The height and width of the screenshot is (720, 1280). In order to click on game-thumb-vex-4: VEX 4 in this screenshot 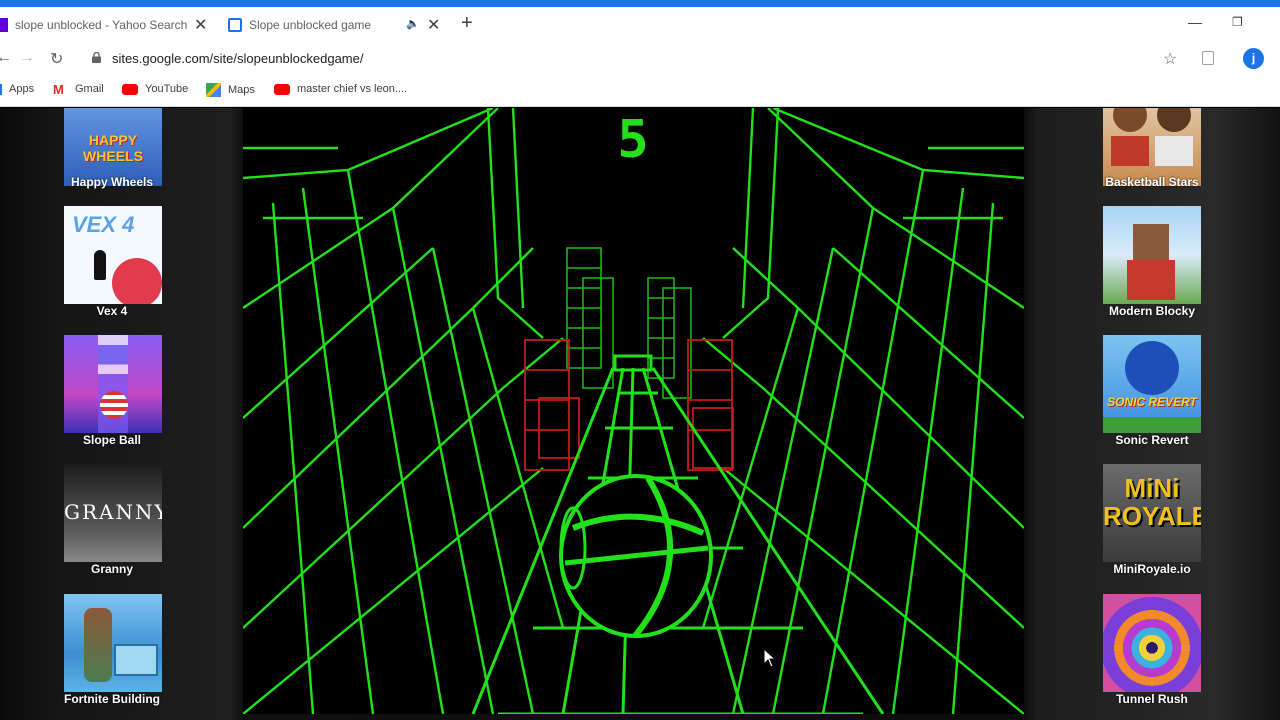, I will do `click(113, 255)`.